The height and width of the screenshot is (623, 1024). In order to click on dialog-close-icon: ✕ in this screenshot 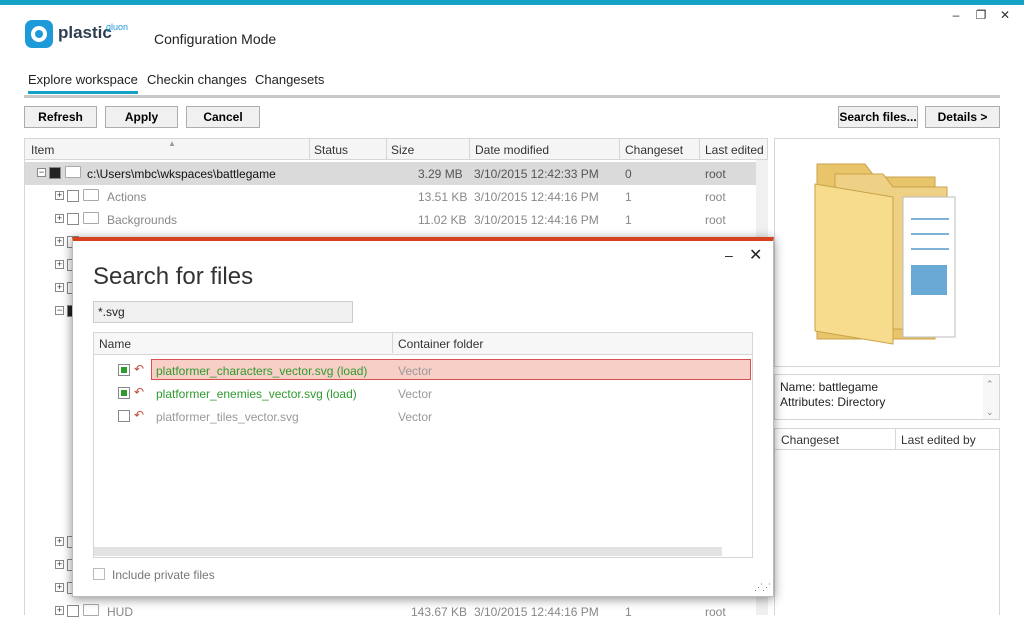, I will do `click(755, 255)`.